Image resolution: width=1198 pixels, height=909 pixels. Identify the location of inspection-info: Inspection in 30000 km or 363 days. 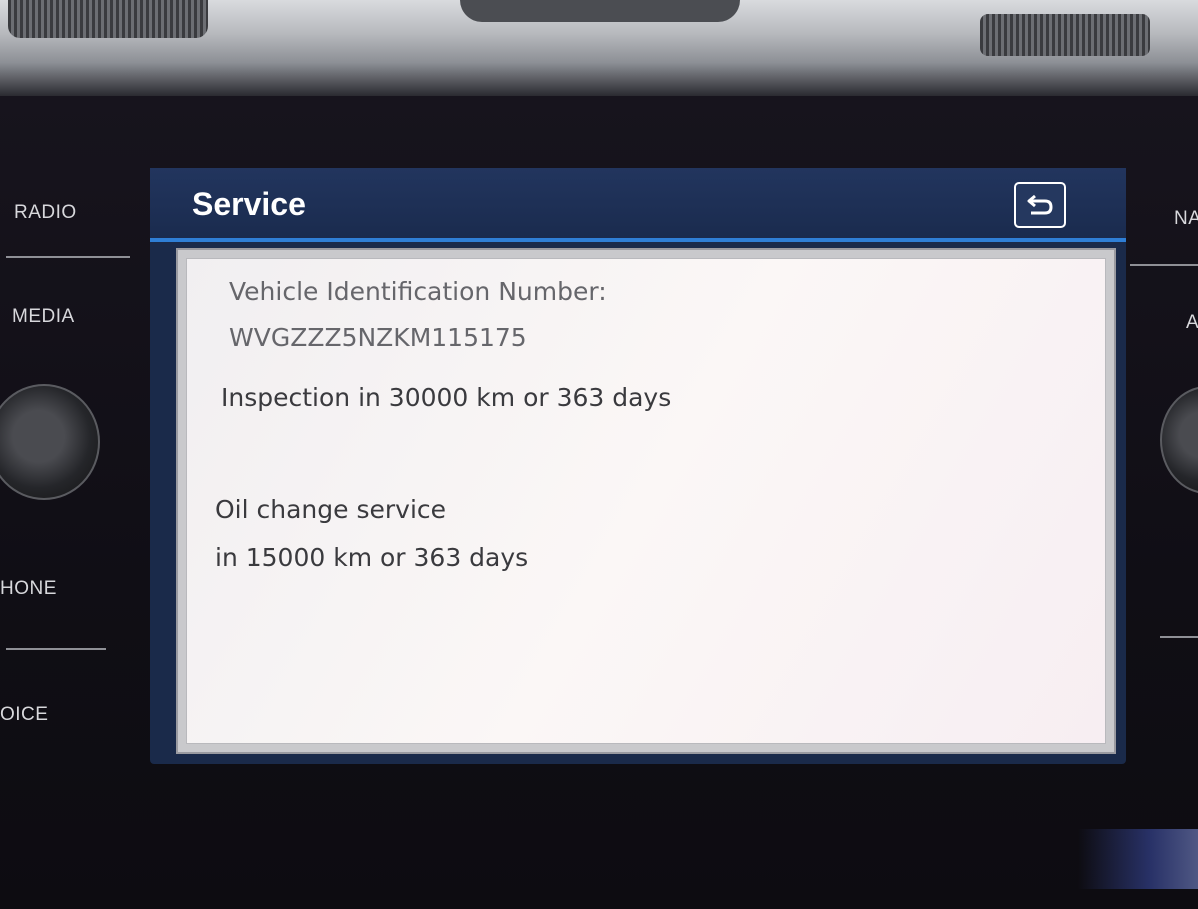
(446, 397).